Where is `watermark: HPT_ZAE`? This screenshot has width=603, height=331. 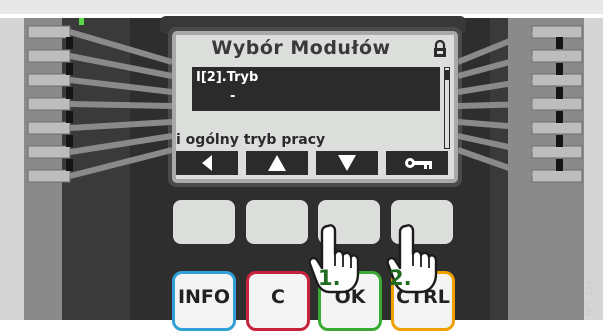
watermark: HPT_ZAE is located at coordinates (589, 298).